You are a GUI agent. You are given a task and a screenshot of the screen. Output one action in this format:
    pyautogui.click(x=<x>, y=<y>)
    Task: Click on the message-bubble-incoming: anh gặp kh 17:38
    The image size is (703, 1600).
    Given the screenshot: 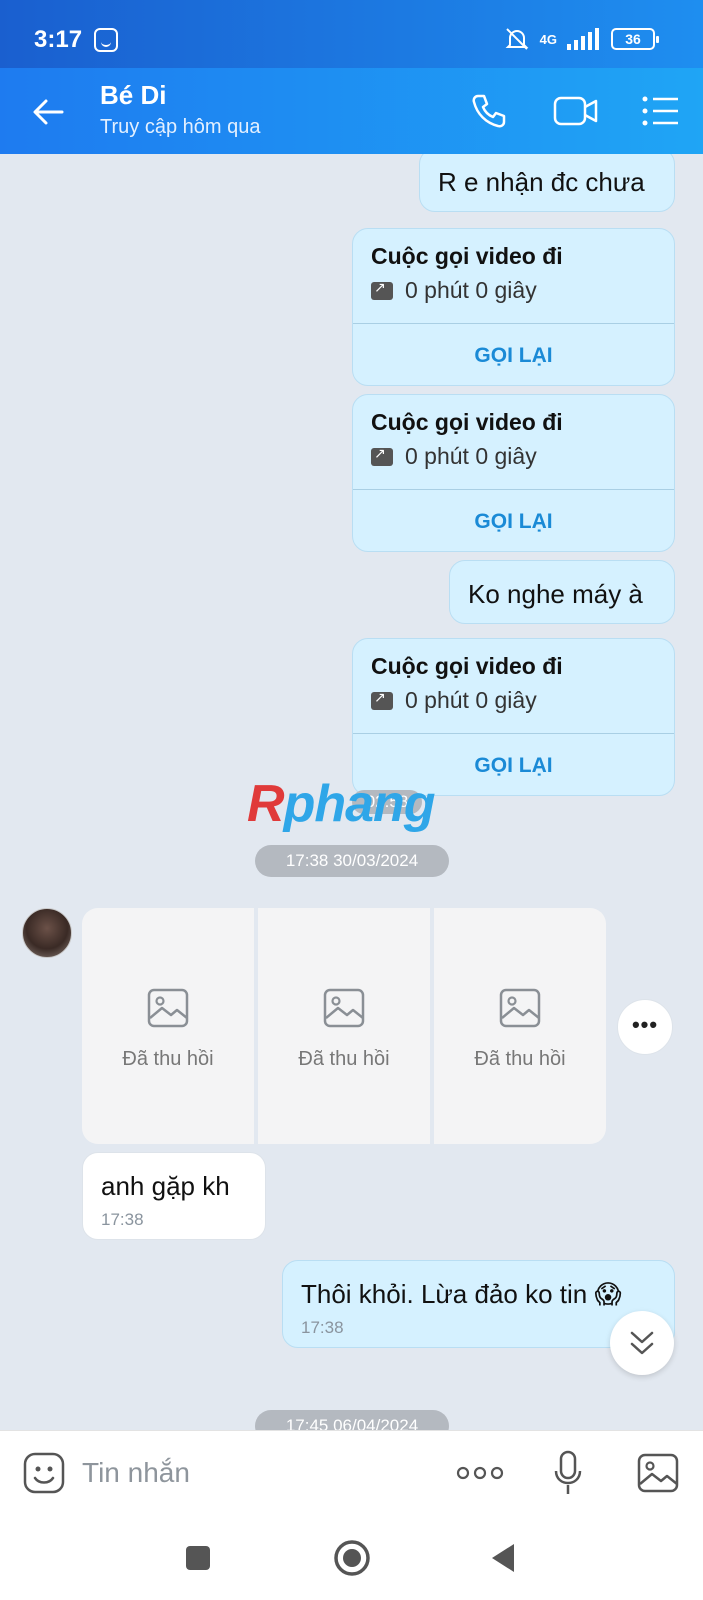 What is the action you would take?
    pyautogui.click(x=174, y=1196)
    